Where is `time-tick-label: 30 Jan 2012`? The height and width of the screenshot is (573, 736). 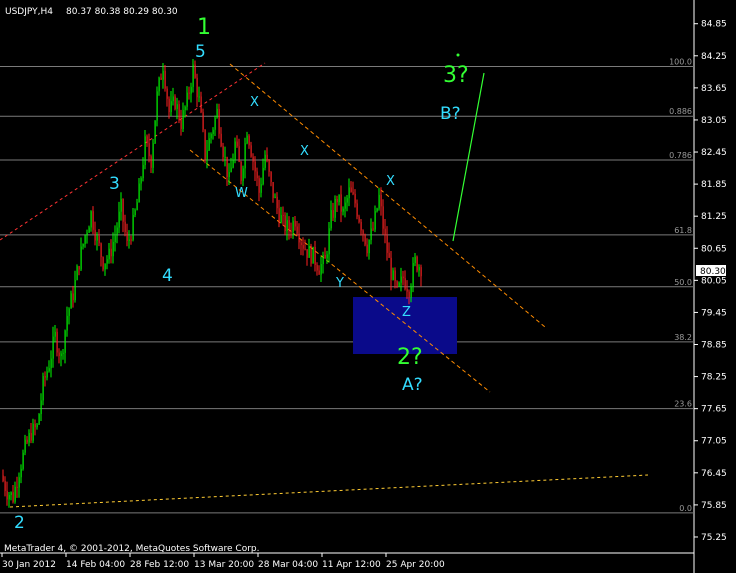 time-tick-label: 30 Jan 2012 is located at coordinates (29, 565).